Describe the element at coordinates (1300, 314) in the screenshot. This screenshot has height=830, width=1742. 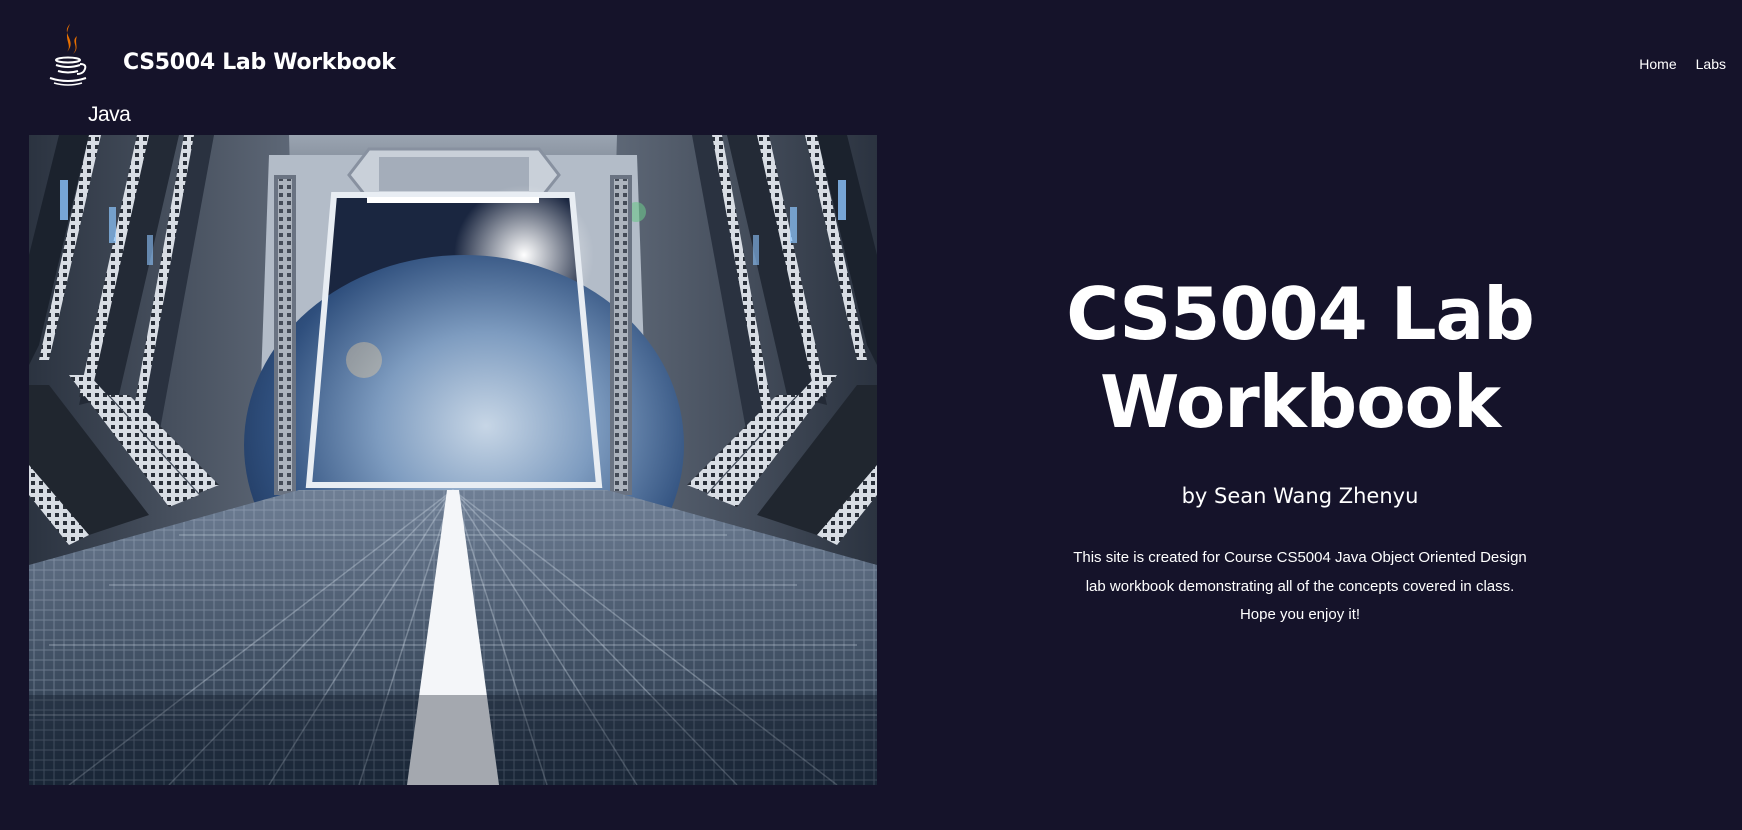
I see `hero-title-line-1: CS5004 Lab` at that location.